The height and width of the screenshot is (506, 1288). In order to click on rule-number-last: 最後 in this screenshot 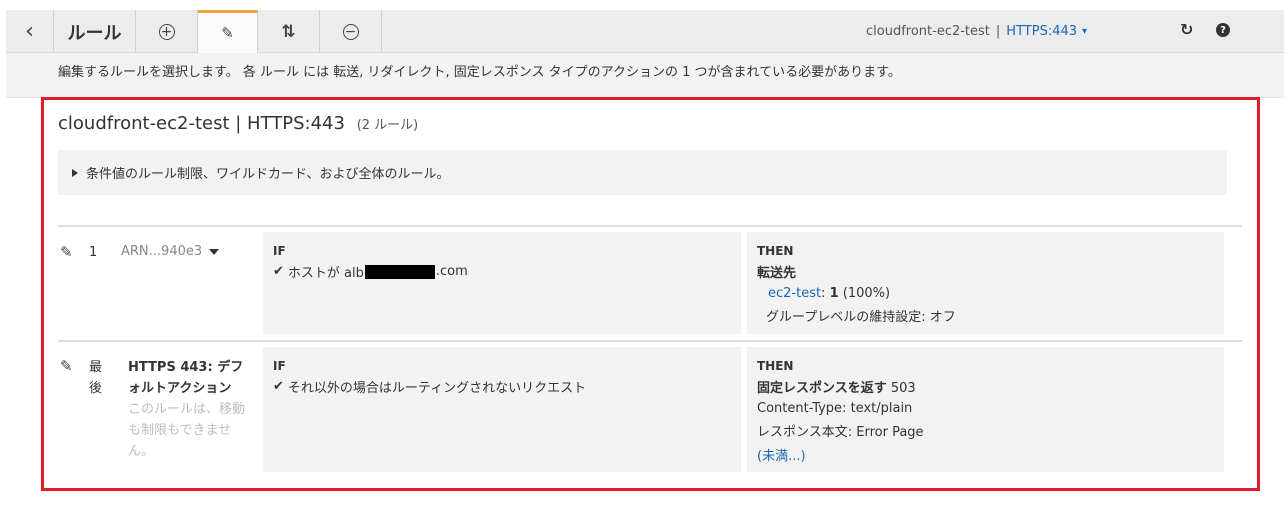, I will do `click(96, 378)`.